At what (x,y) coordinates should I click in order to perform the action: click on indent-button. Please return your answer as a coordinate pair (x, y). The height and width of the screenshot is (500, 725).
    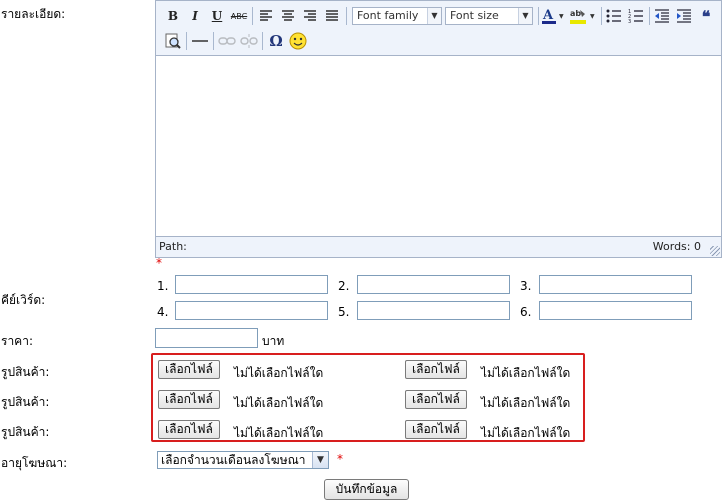
    Looking at the image, I should click on (684, 16).